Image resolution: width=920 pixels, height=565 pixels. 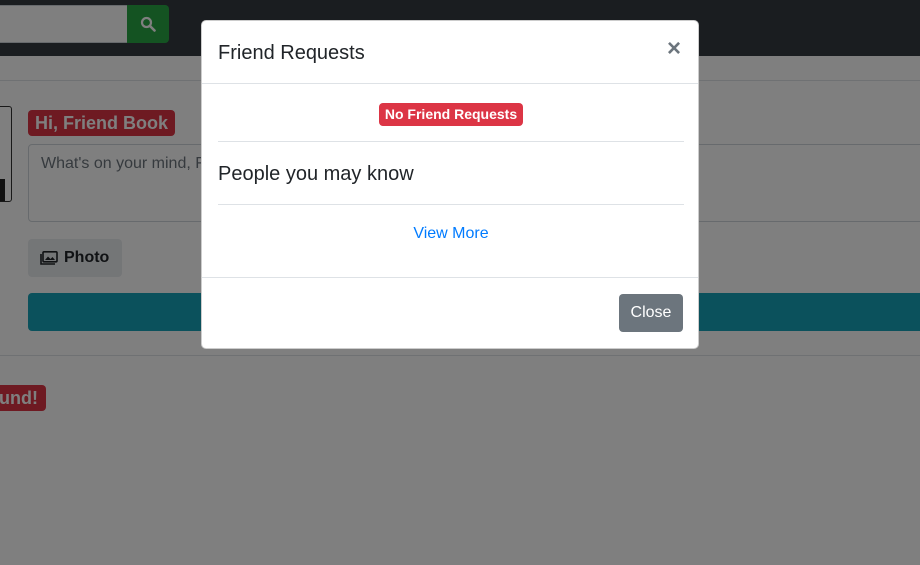 I want to click on people-heading: People you may know, so click(x=451, y=173).